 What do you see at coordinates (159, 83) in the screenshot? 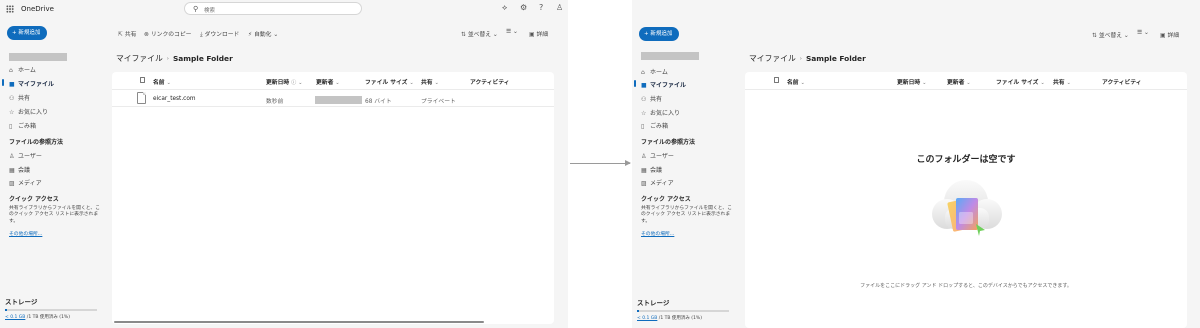
I see `column-name-label: 名前` at bounding box center [159, 83].